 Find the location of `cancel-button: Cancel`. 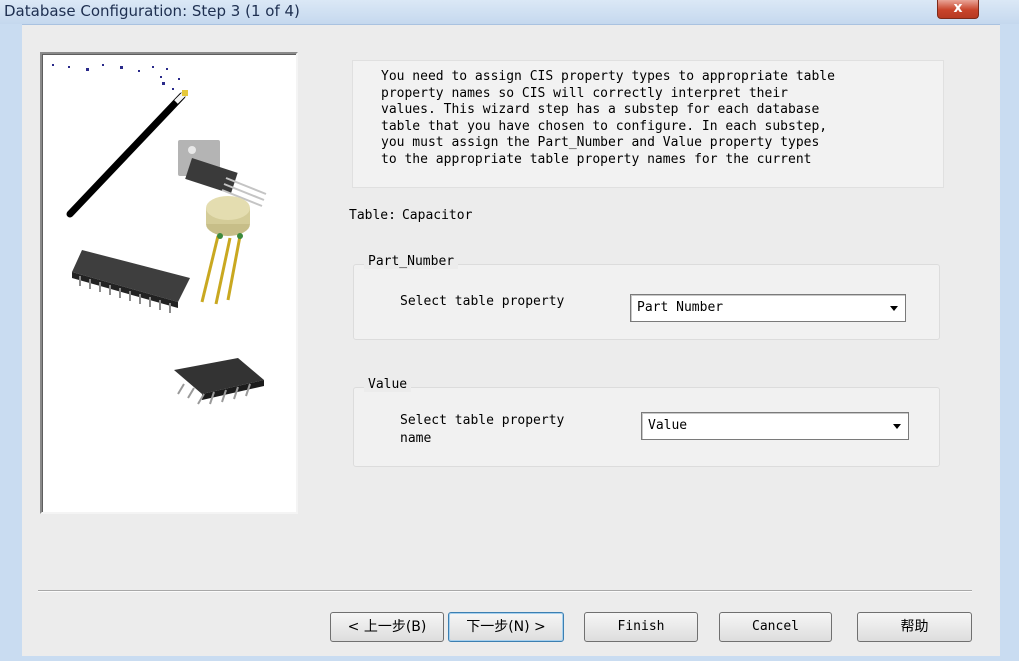

cancel-button: Cancel is located at coordinates (775, 627).